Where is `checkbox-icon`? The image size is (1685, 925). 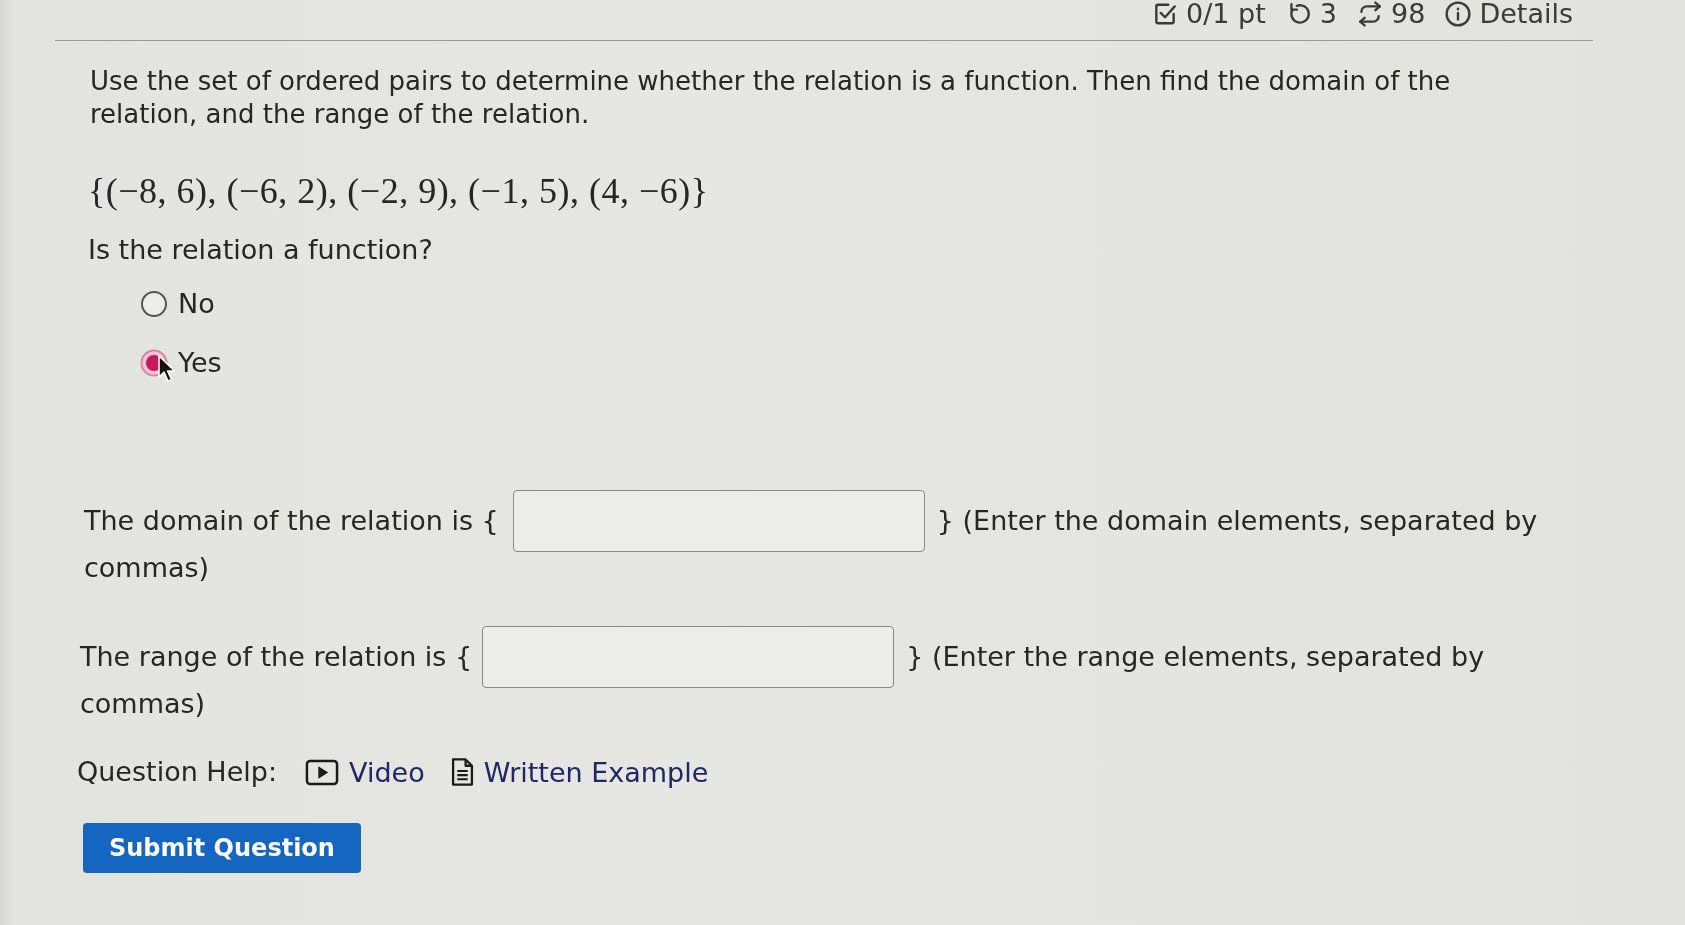
checkbox-icon is located at coordinates (1165, 14).